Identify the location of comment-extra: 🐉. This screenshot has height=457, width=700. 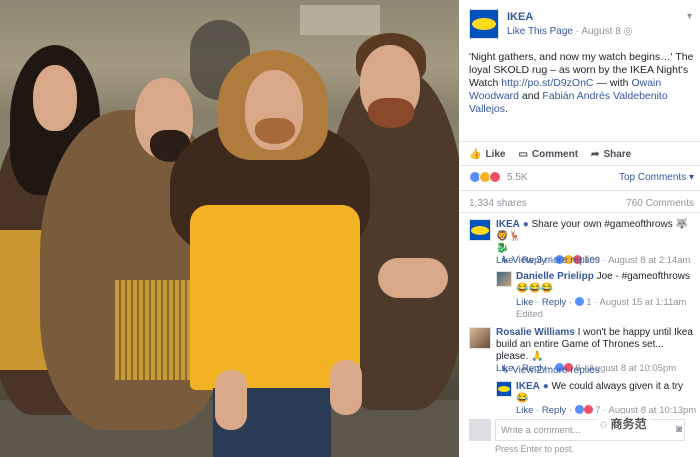
(502, 248).